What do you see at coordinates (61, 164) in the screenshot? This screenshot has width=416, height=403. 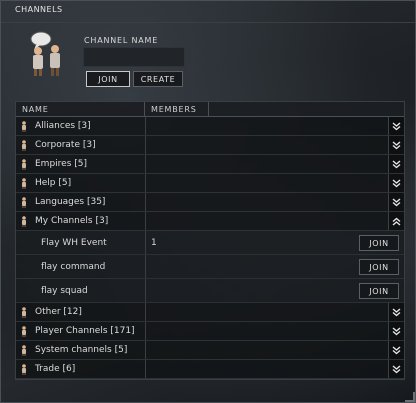 I see `channel-group-label: Empires [5]` at bounding box center [61, 164].